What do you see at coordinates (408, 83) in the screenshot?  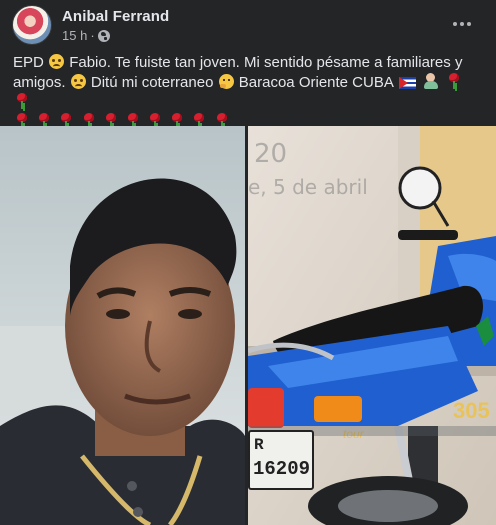 I see `cuba-flag-icon` at bounding box center [408, 83].